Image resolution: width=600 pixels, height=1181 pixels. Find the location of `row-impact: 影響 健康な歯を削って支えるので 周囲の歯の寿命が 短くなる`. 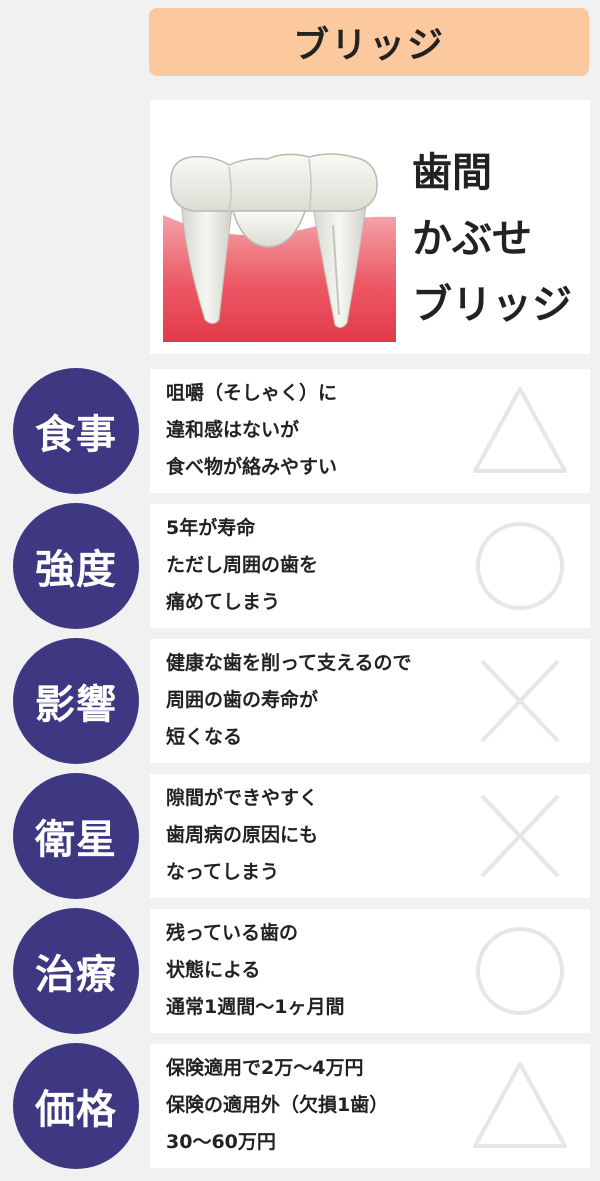

row-impact: 影響 健康な歯を削って支えるので 周囲の歯の寿命が 短くなる is located at coordinates (300, 701).